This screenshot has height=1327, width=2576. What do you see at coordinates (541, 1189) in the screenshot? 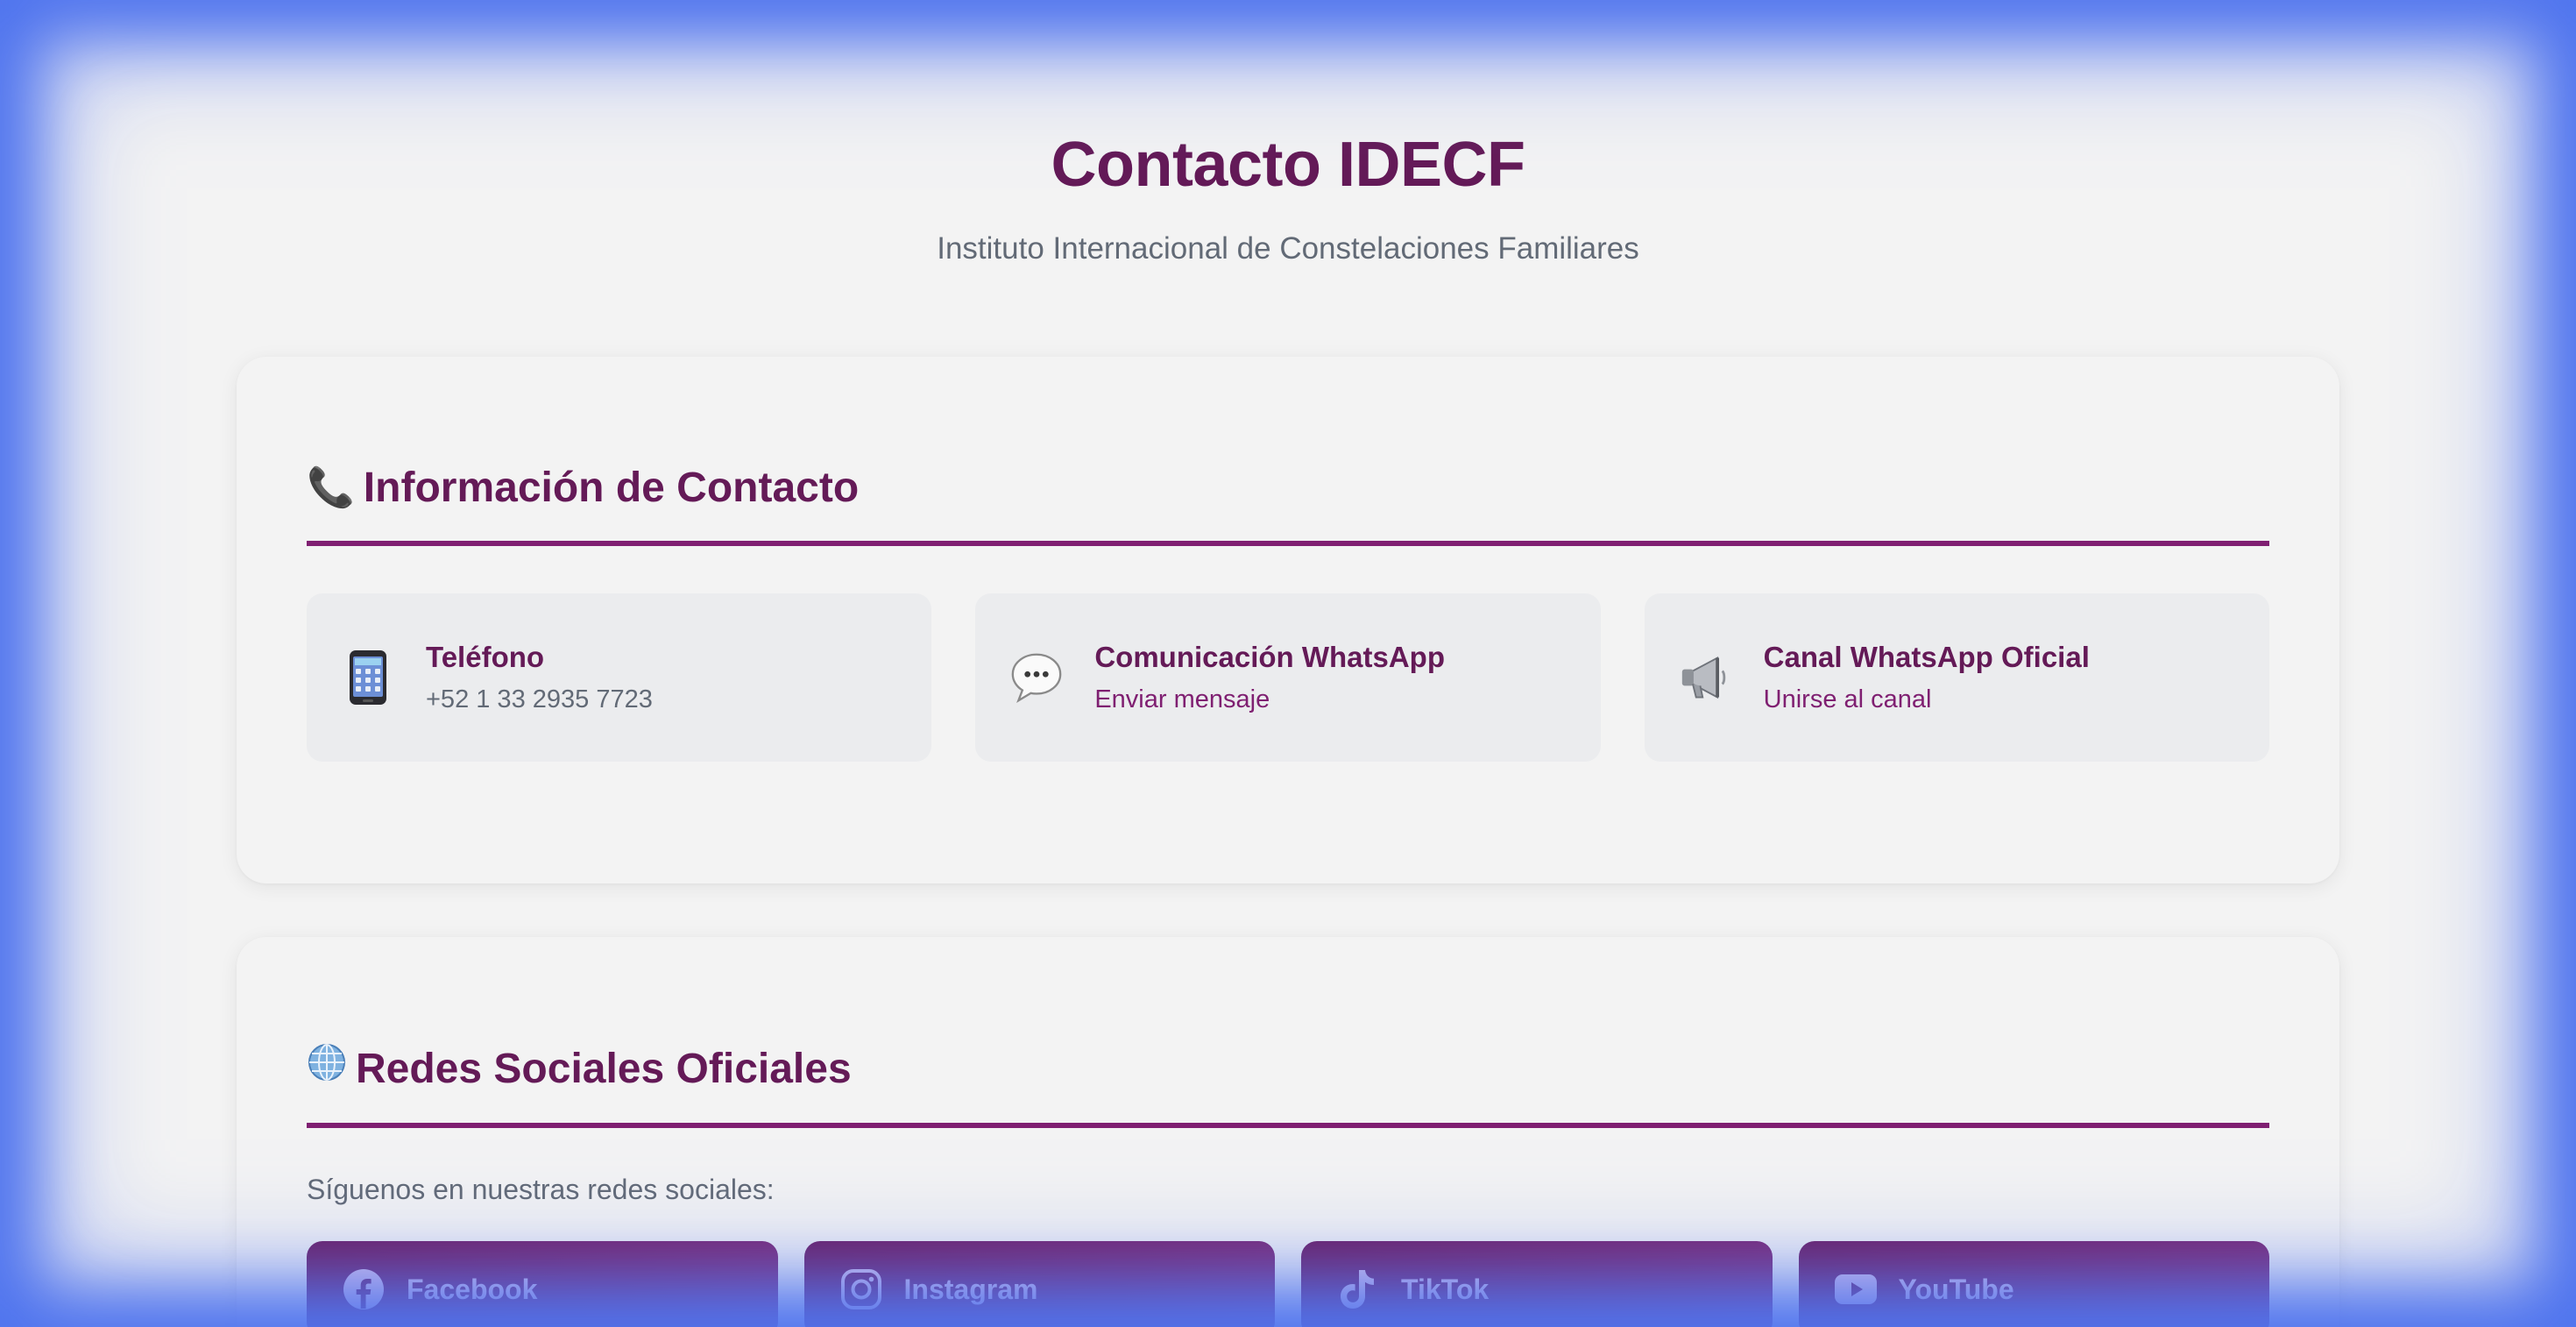
I see `follow-text: Síguenos en nuestras redes sociales:` at bounding box center [541, 1189].